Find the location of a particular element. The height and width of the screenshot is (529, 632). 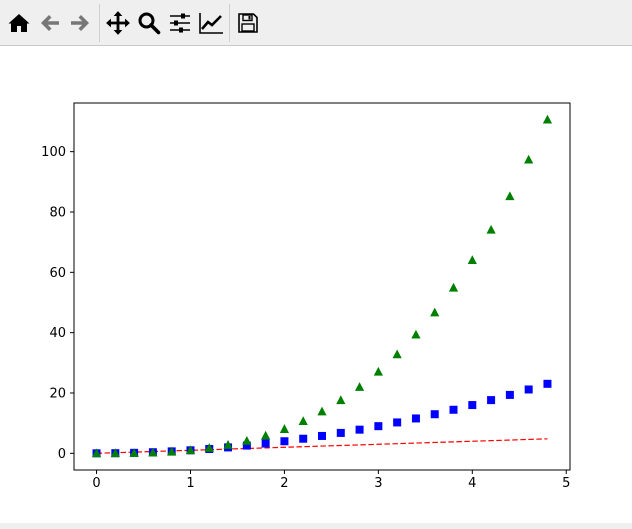

arrow-left-icon is located at coordinates (50, 23).